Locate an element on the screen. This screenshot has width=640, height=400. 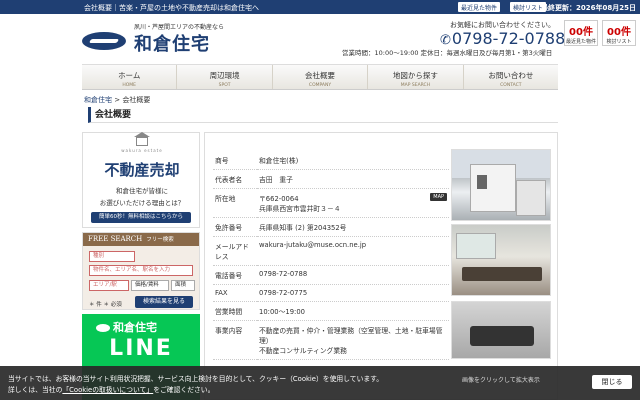
price-select: 価格/賃料 is located at coordinates (150, 285).